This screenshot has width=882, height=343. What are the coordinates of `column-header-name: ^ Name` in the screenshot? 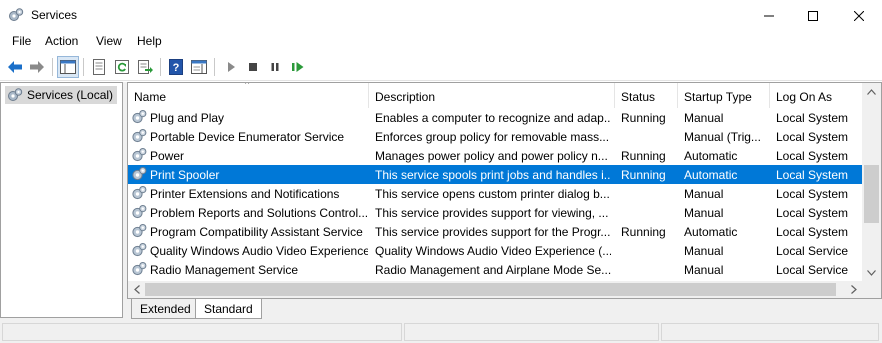 It's located at (248, 95).